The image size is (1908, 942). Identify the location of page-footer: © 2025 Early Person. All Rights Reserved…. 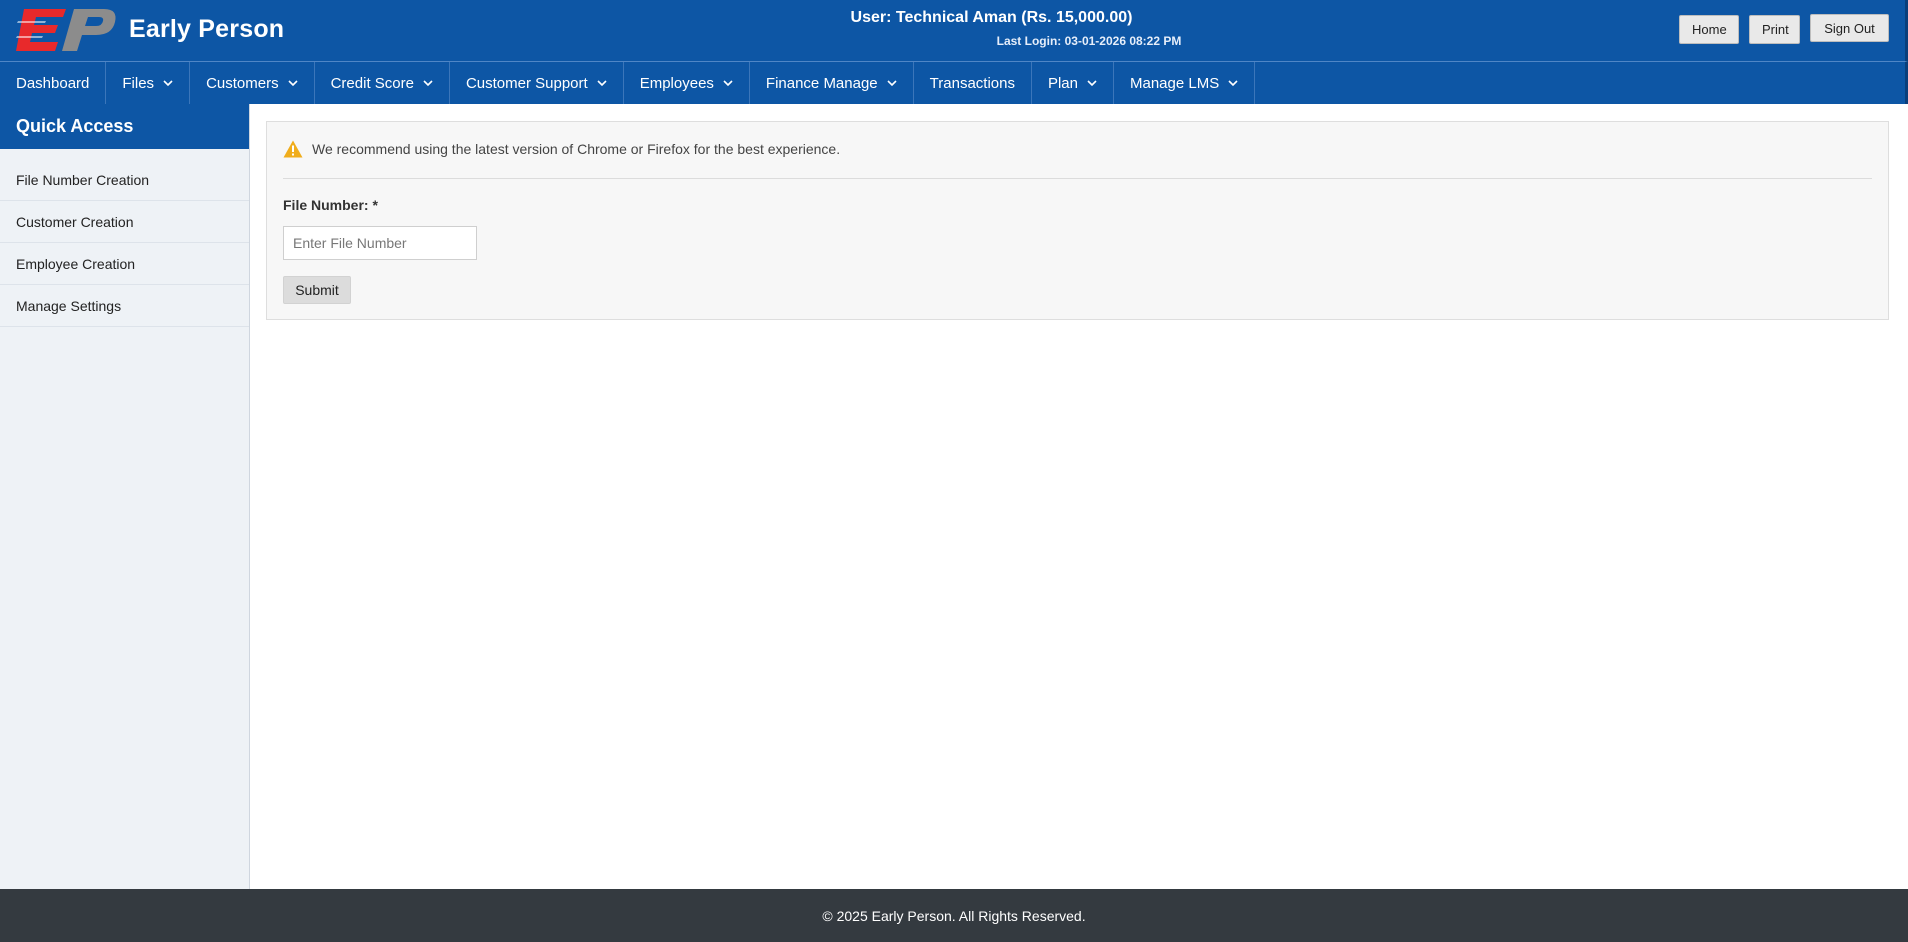
(954, 915).